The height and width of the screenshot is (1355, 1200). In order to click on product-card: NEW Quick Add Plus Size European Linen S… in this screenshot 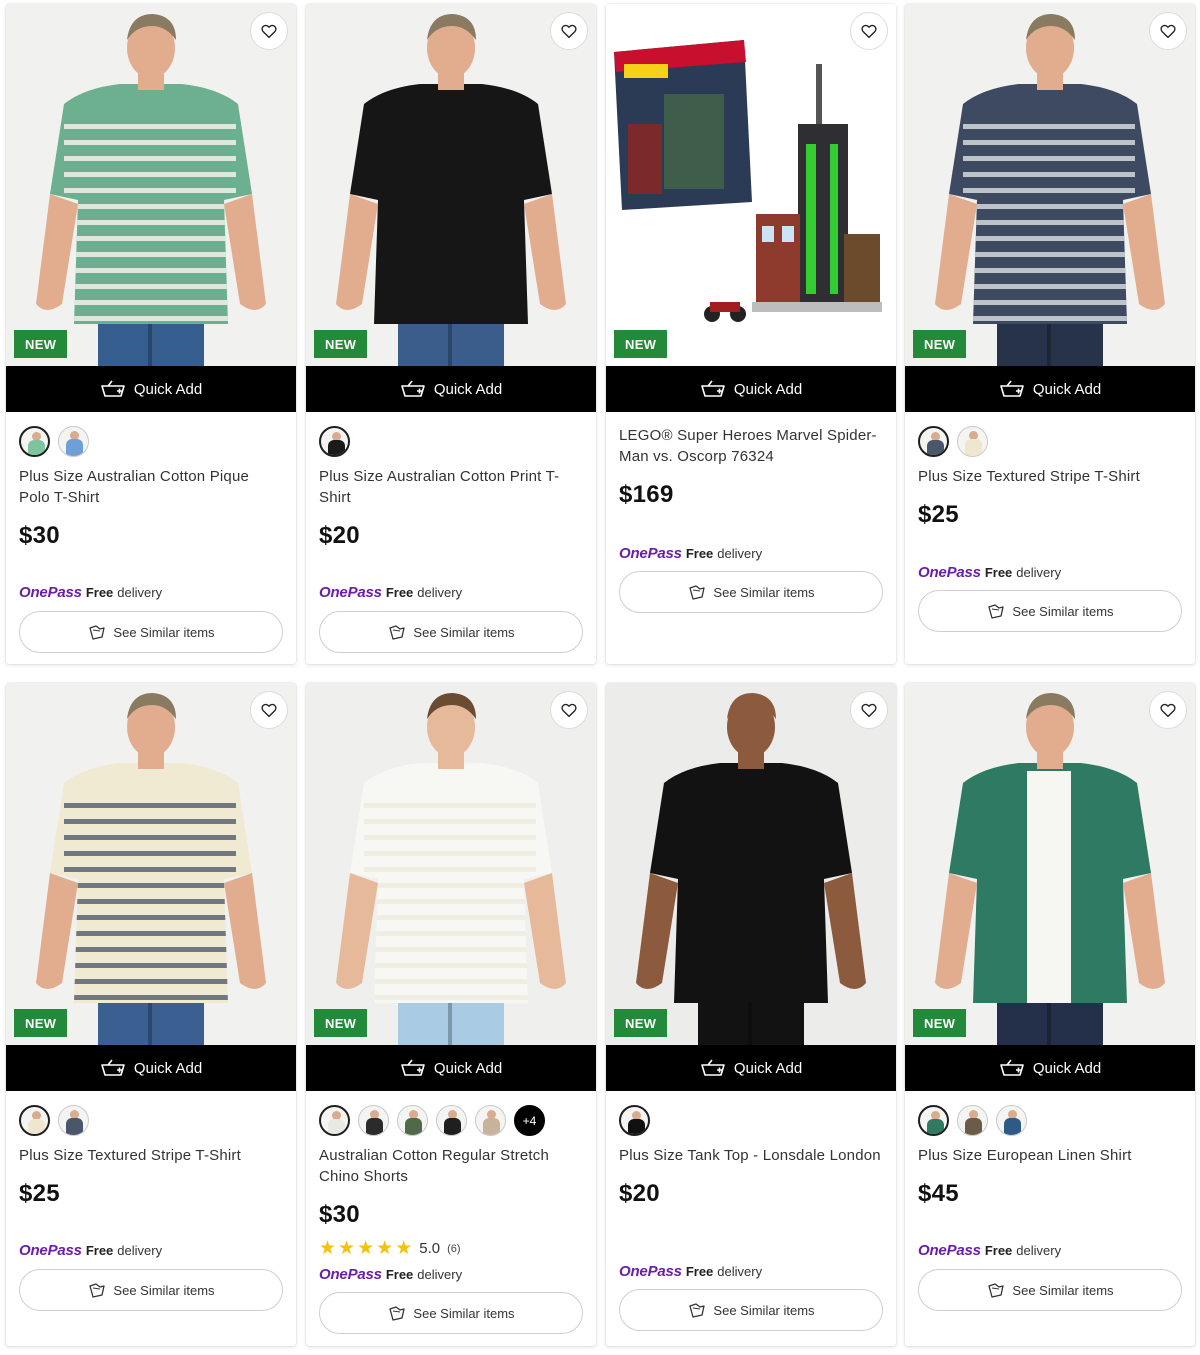, I will do `click(1050, 1014)`.